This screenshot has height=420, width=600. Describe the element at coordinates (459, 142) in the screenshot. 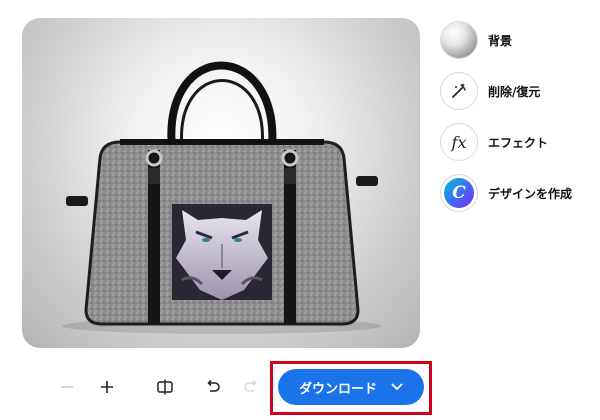

I see `fx-icon: fx` at that location.